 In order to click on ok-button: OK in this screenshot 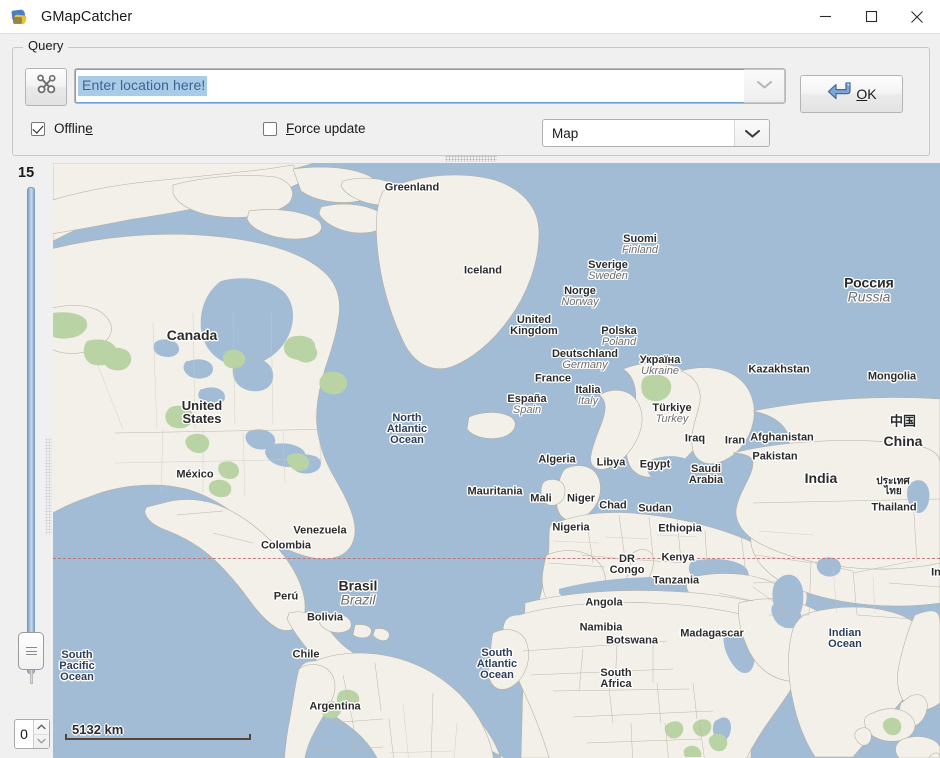, I will do `click(851, 94)`.